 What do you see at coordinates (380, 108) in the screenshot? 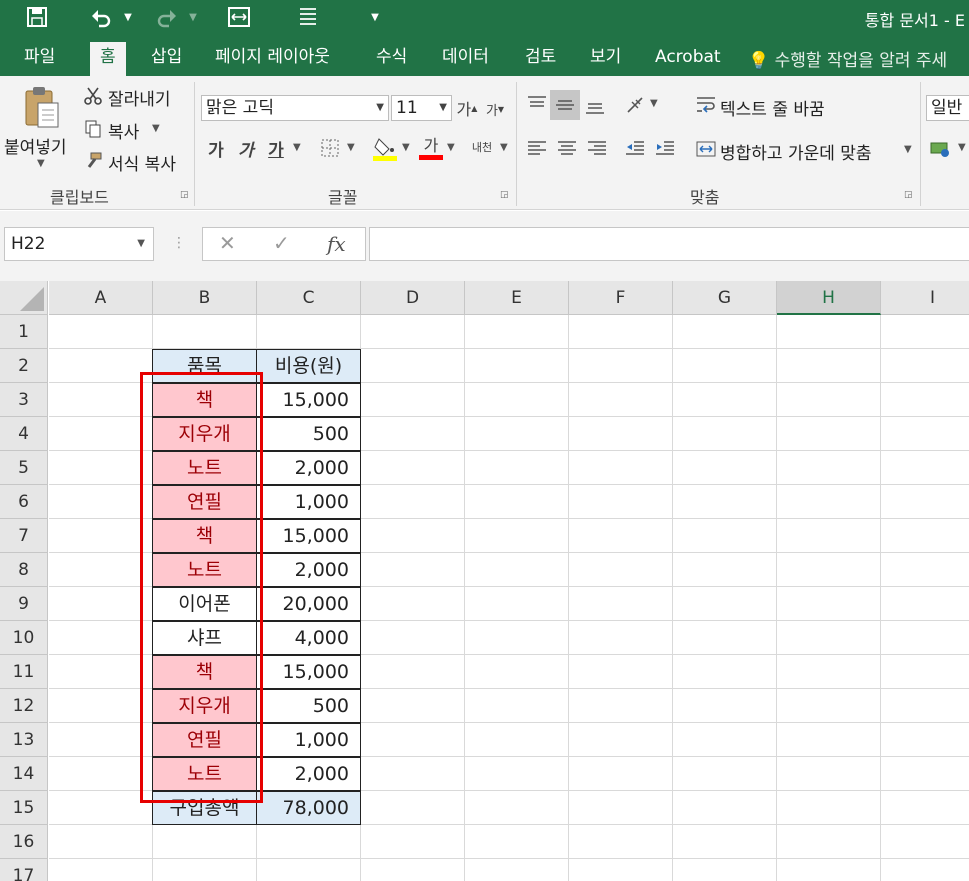
I see `font-name-dropdown-icon: ▼` at bounding box center [380, 108].